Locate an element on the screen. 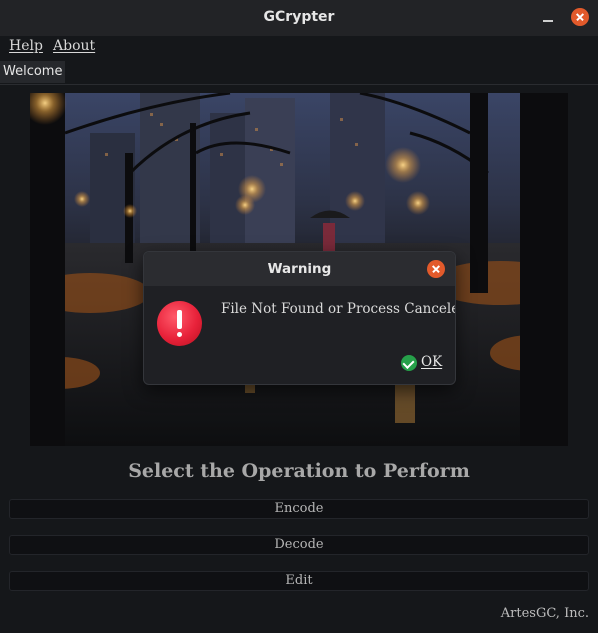 The height and width of the screenshot is (633, 598). dialog-titlebar: Warning is located at coordinates (299, 269).